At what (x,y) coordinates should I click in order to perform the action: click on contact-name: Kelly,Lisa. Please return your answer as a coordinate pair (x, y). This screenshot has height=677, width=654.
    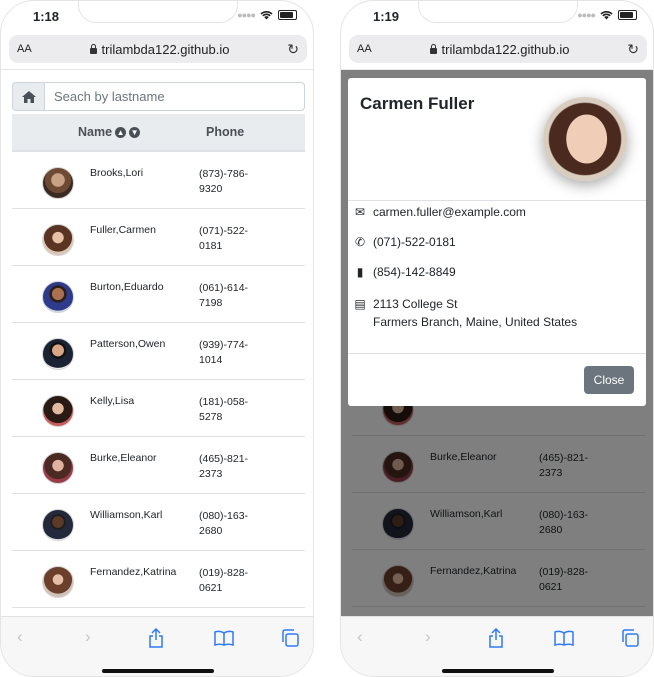
    Looking at the image, I should click on (112, 401).